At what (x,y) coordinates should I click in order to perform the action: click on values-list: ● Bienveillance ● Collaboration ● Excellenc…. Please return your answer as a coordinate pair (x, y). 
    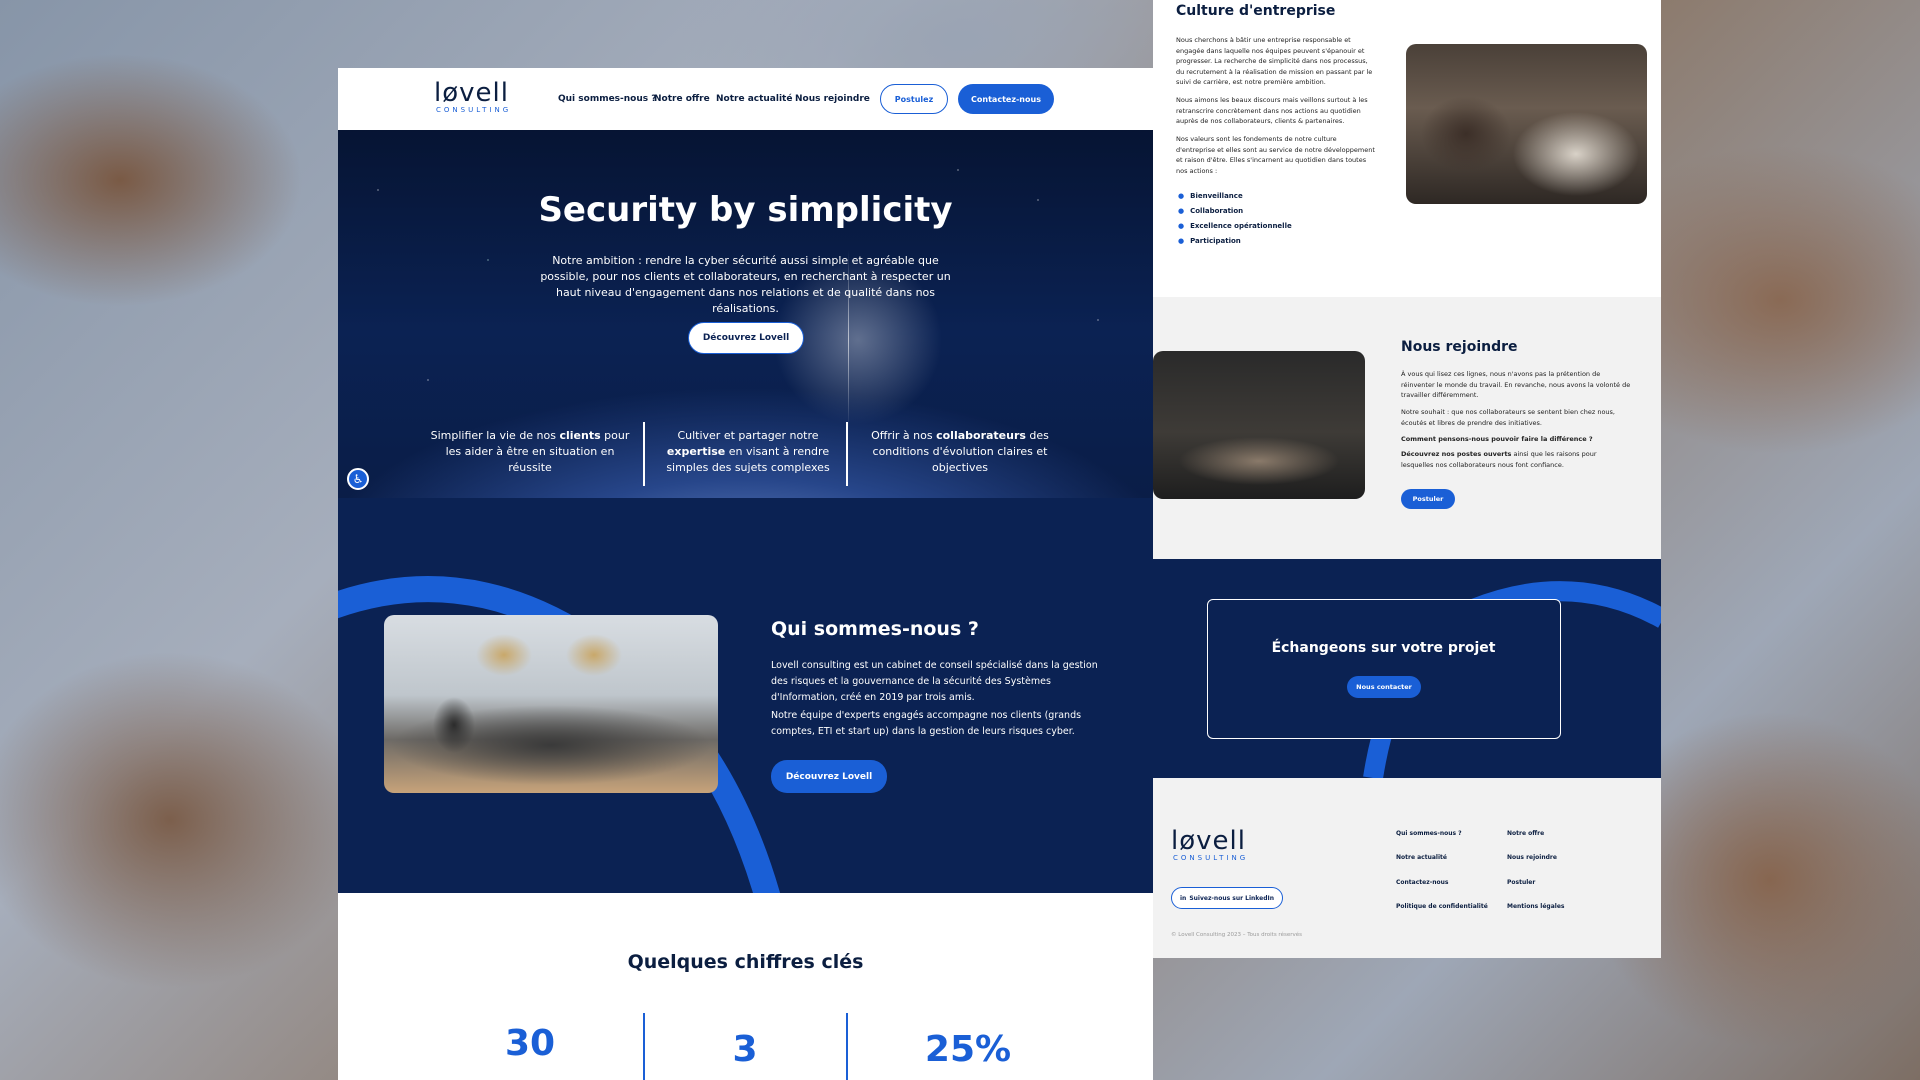
    Looking at the image, I should click on (1235, 218).